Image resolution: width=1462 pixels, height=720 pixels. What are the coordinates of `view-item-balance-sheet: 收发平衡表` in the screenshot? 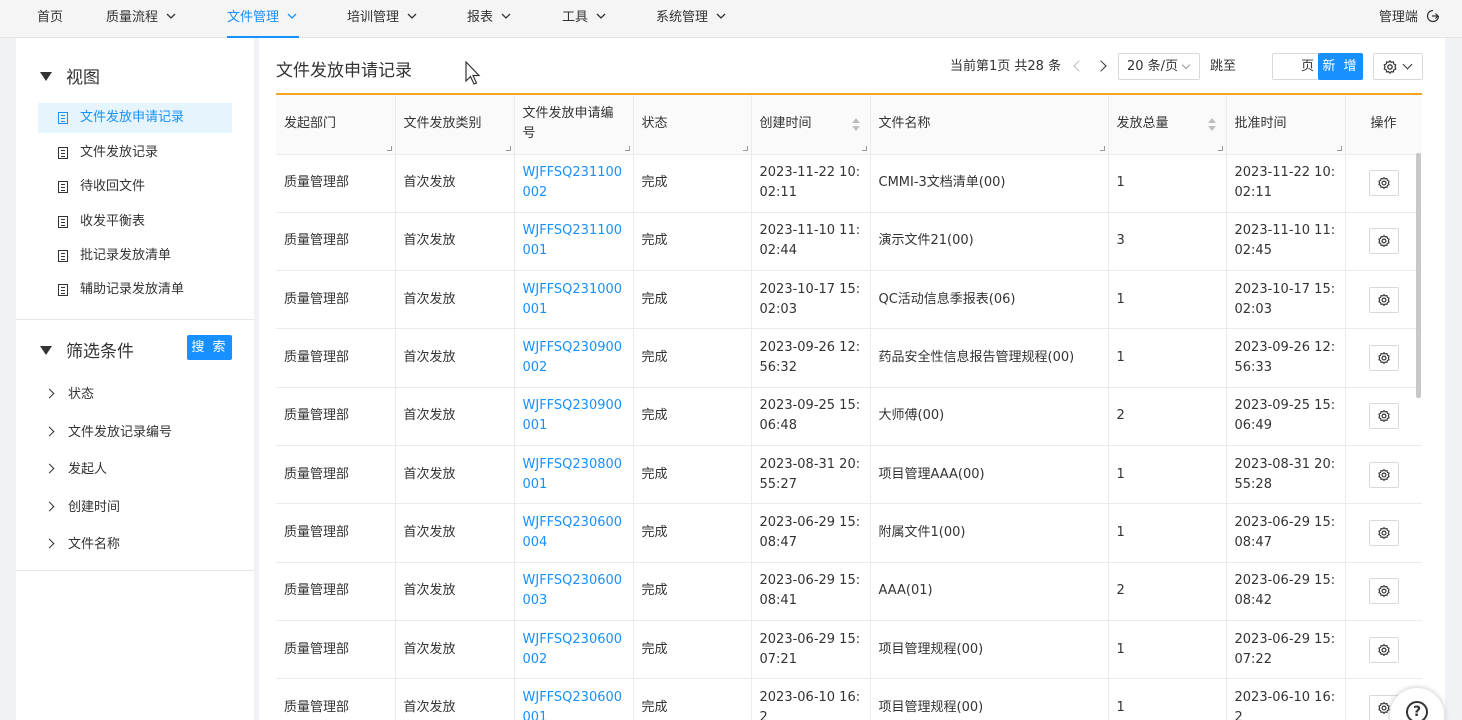 It's located at (135, 222).